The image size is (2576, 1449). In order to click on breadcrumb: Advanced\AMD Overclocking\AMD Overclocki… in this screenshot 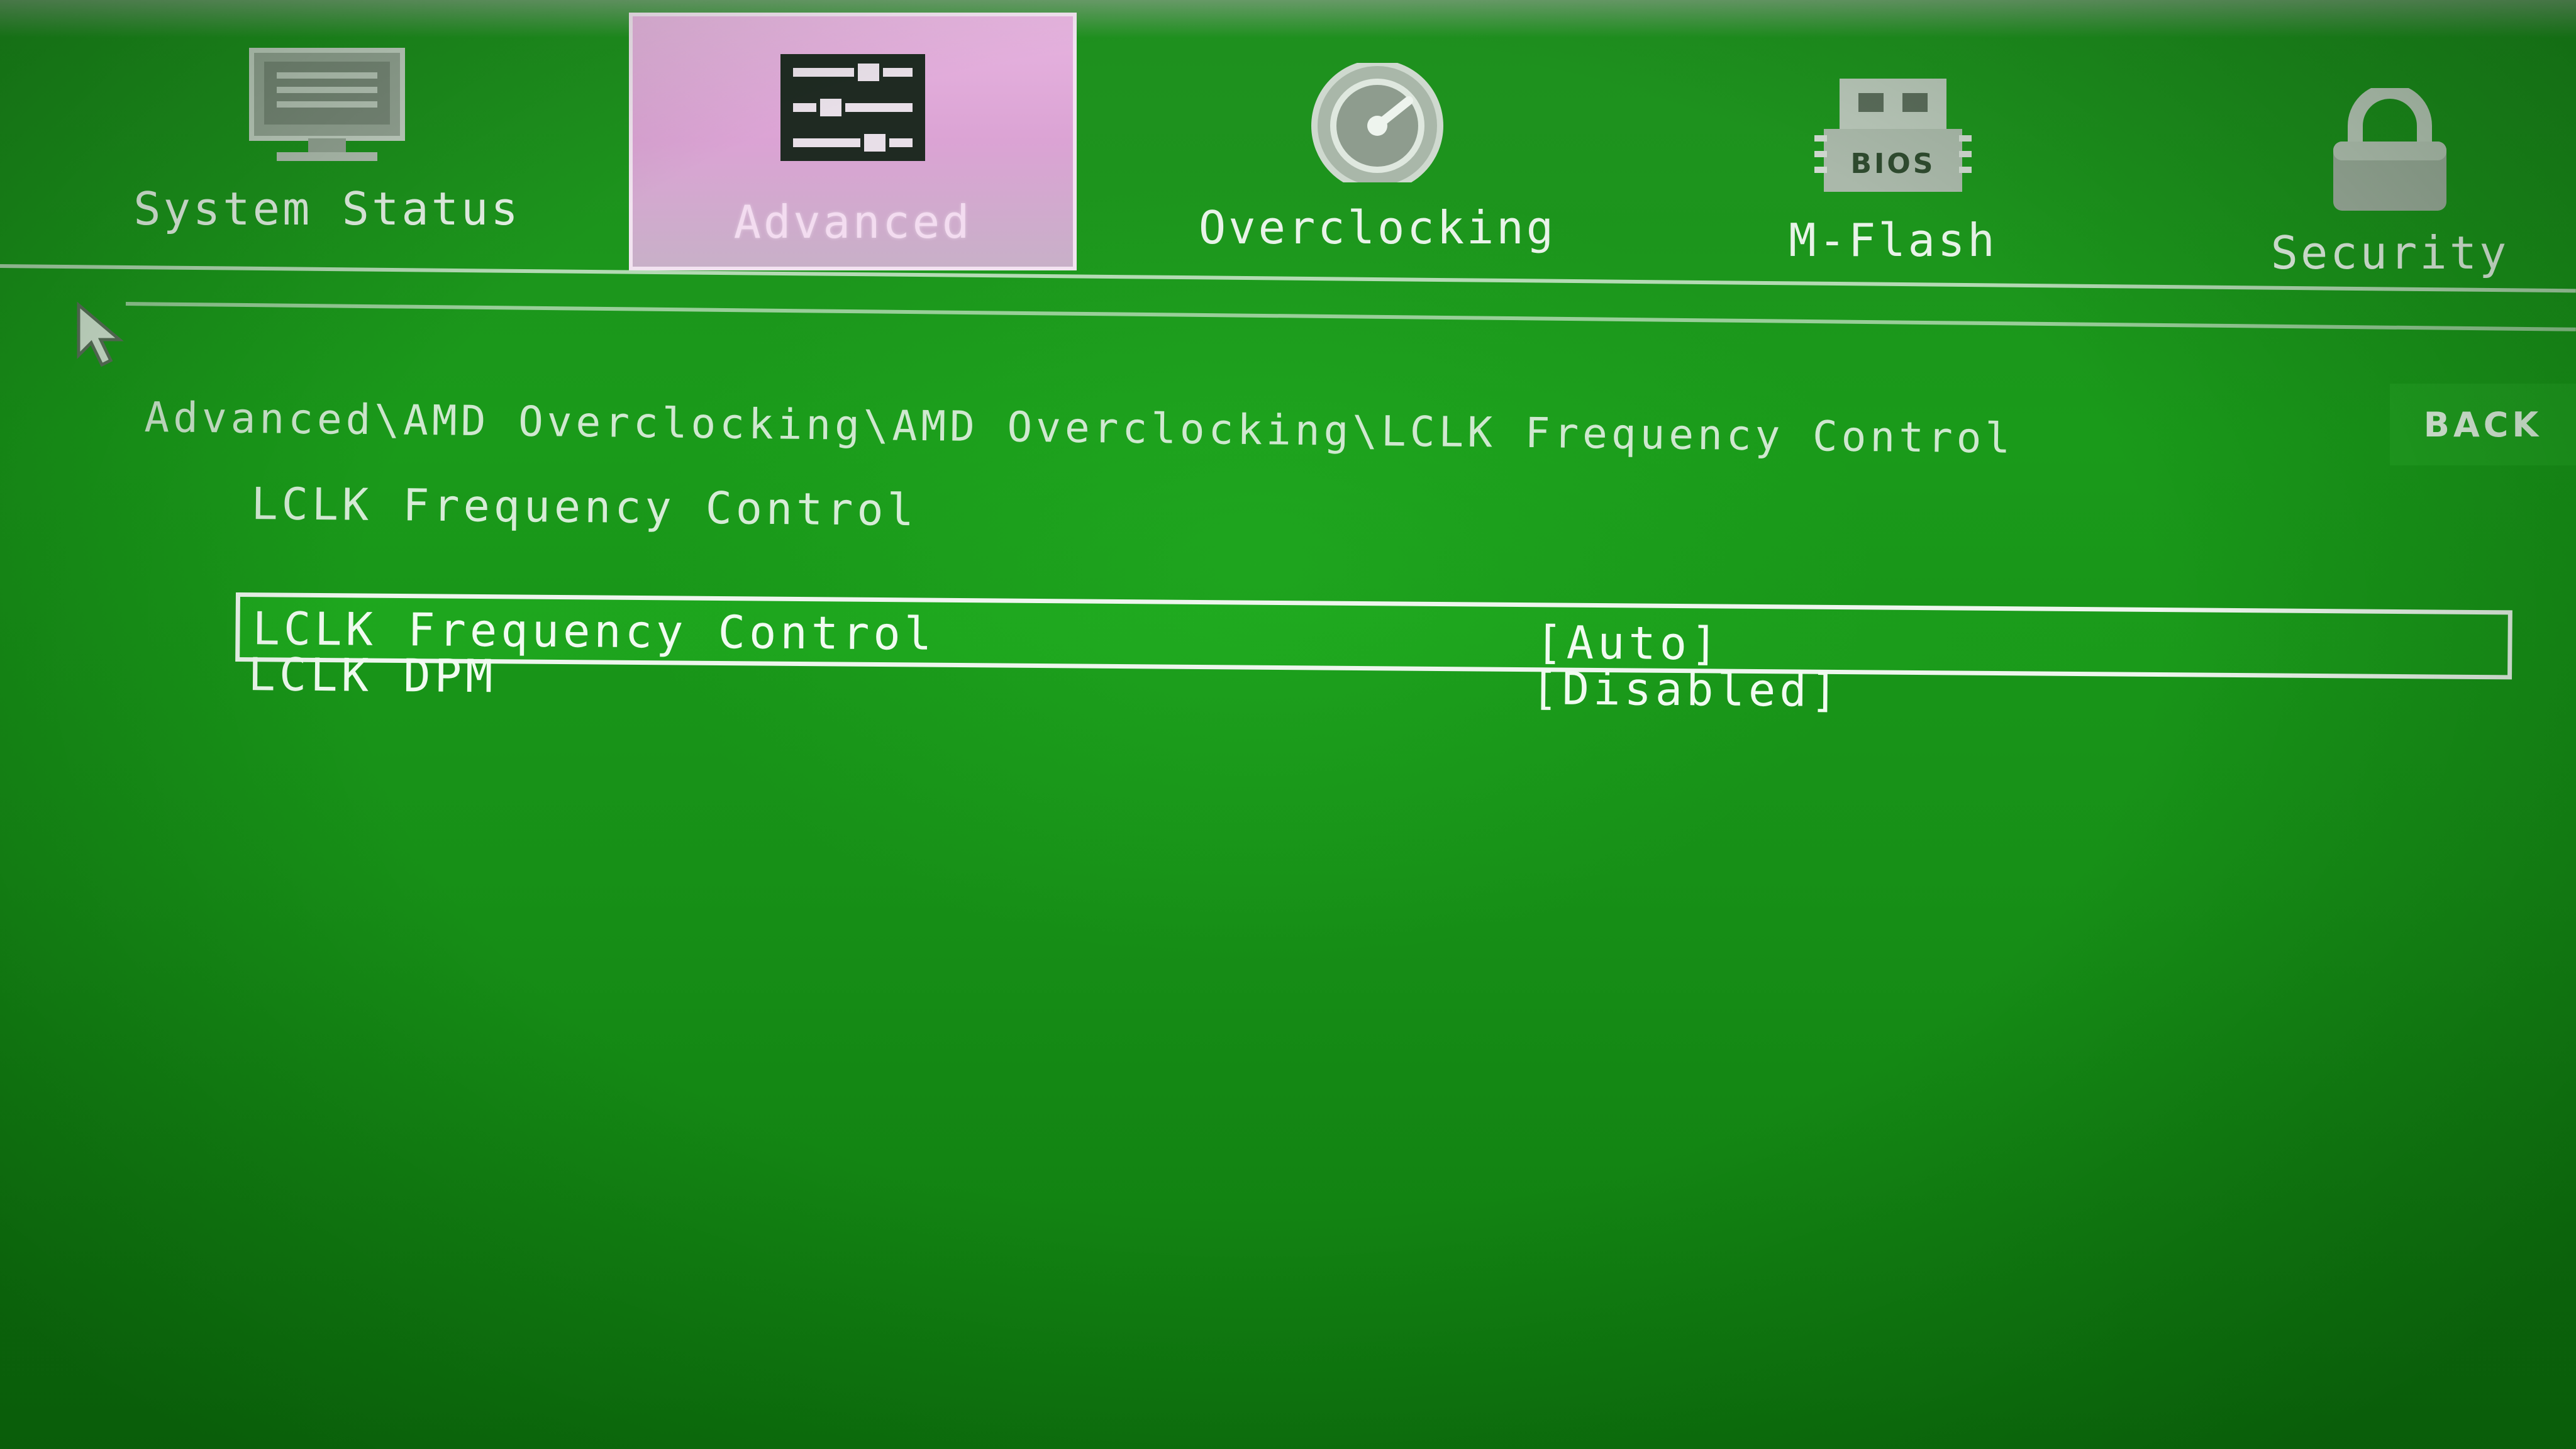, I will do `click(1079, 428)`.